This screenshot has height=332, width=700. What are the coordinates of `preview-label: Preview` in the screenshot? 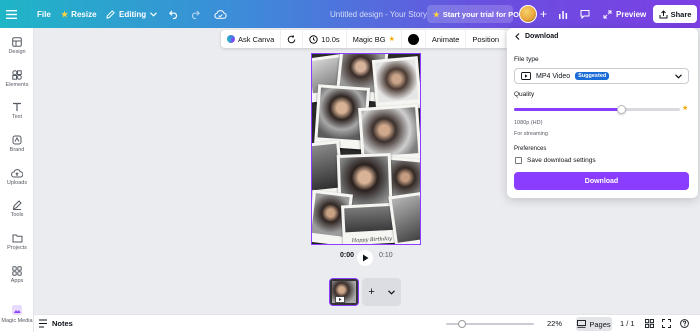 It's located at (631, 14).